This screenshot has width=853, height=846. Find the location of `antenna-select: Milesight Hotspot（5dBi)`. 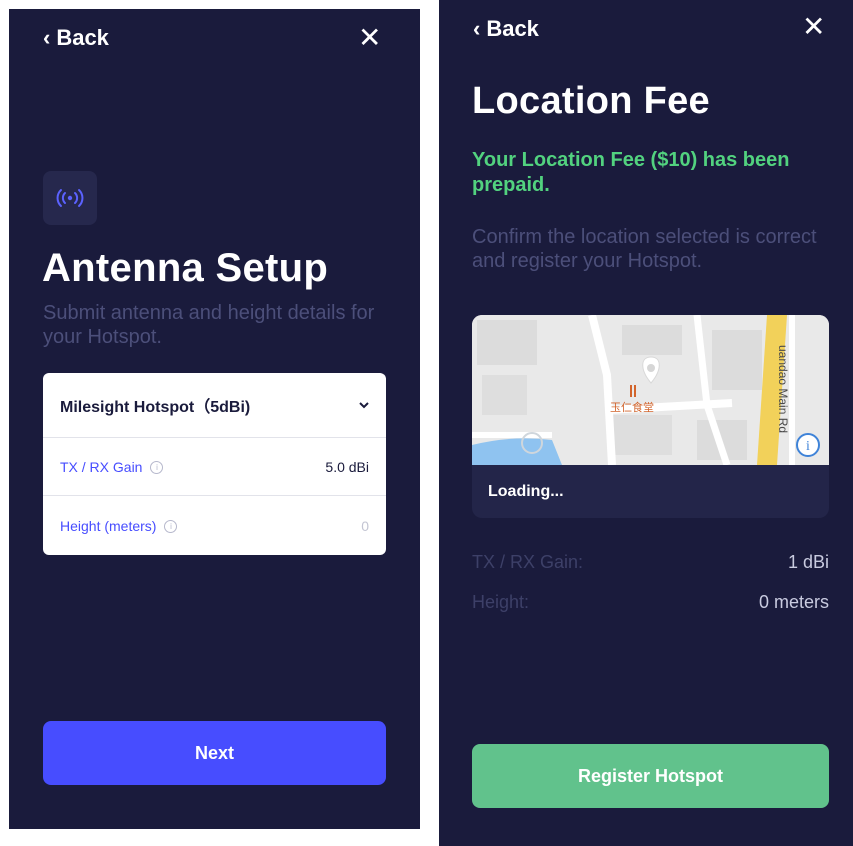

antenna-select: Milesight Hotspot（5dBi) is located at coordinates (214, 405).